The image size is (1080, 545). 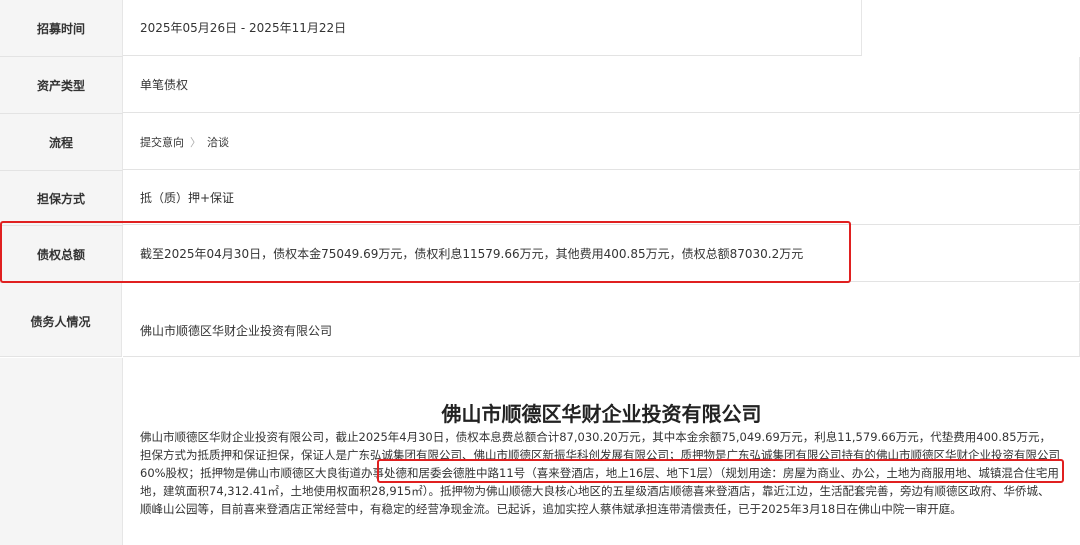 What do you see at coordinates (61, 254) in the screenshot?
I see `row-label: 债权总额` at bounding box center [61, 254].